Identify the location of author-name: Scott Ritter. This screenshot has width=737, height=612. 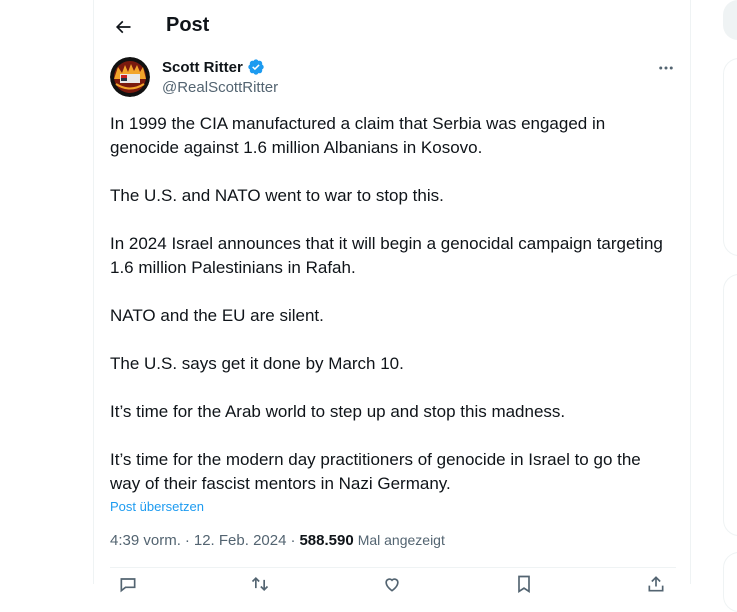
(213, 67).